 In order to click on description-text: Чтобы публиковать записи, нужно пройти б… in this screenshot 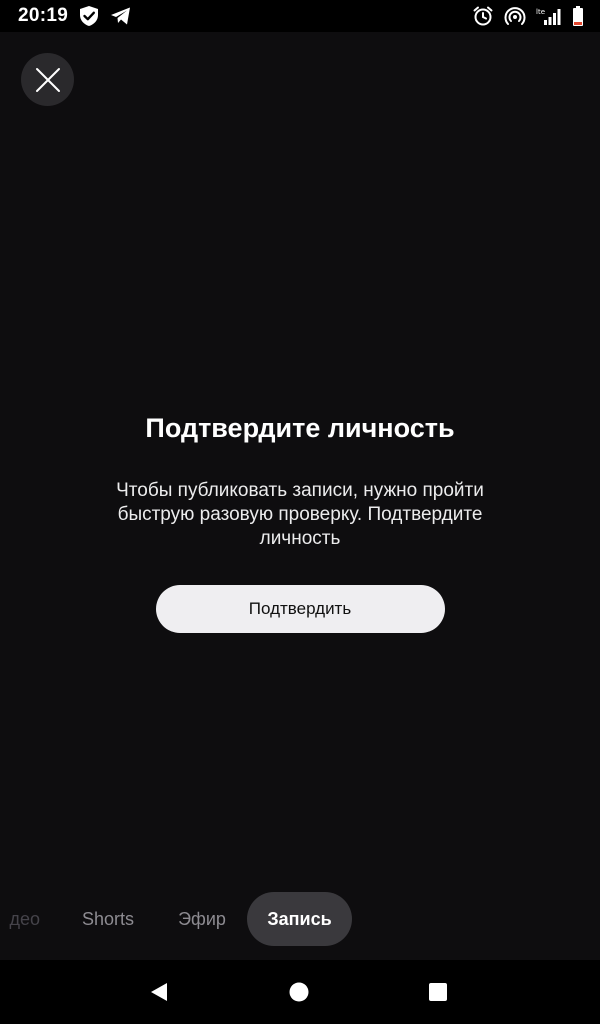, I will do `click(300, 514)`.